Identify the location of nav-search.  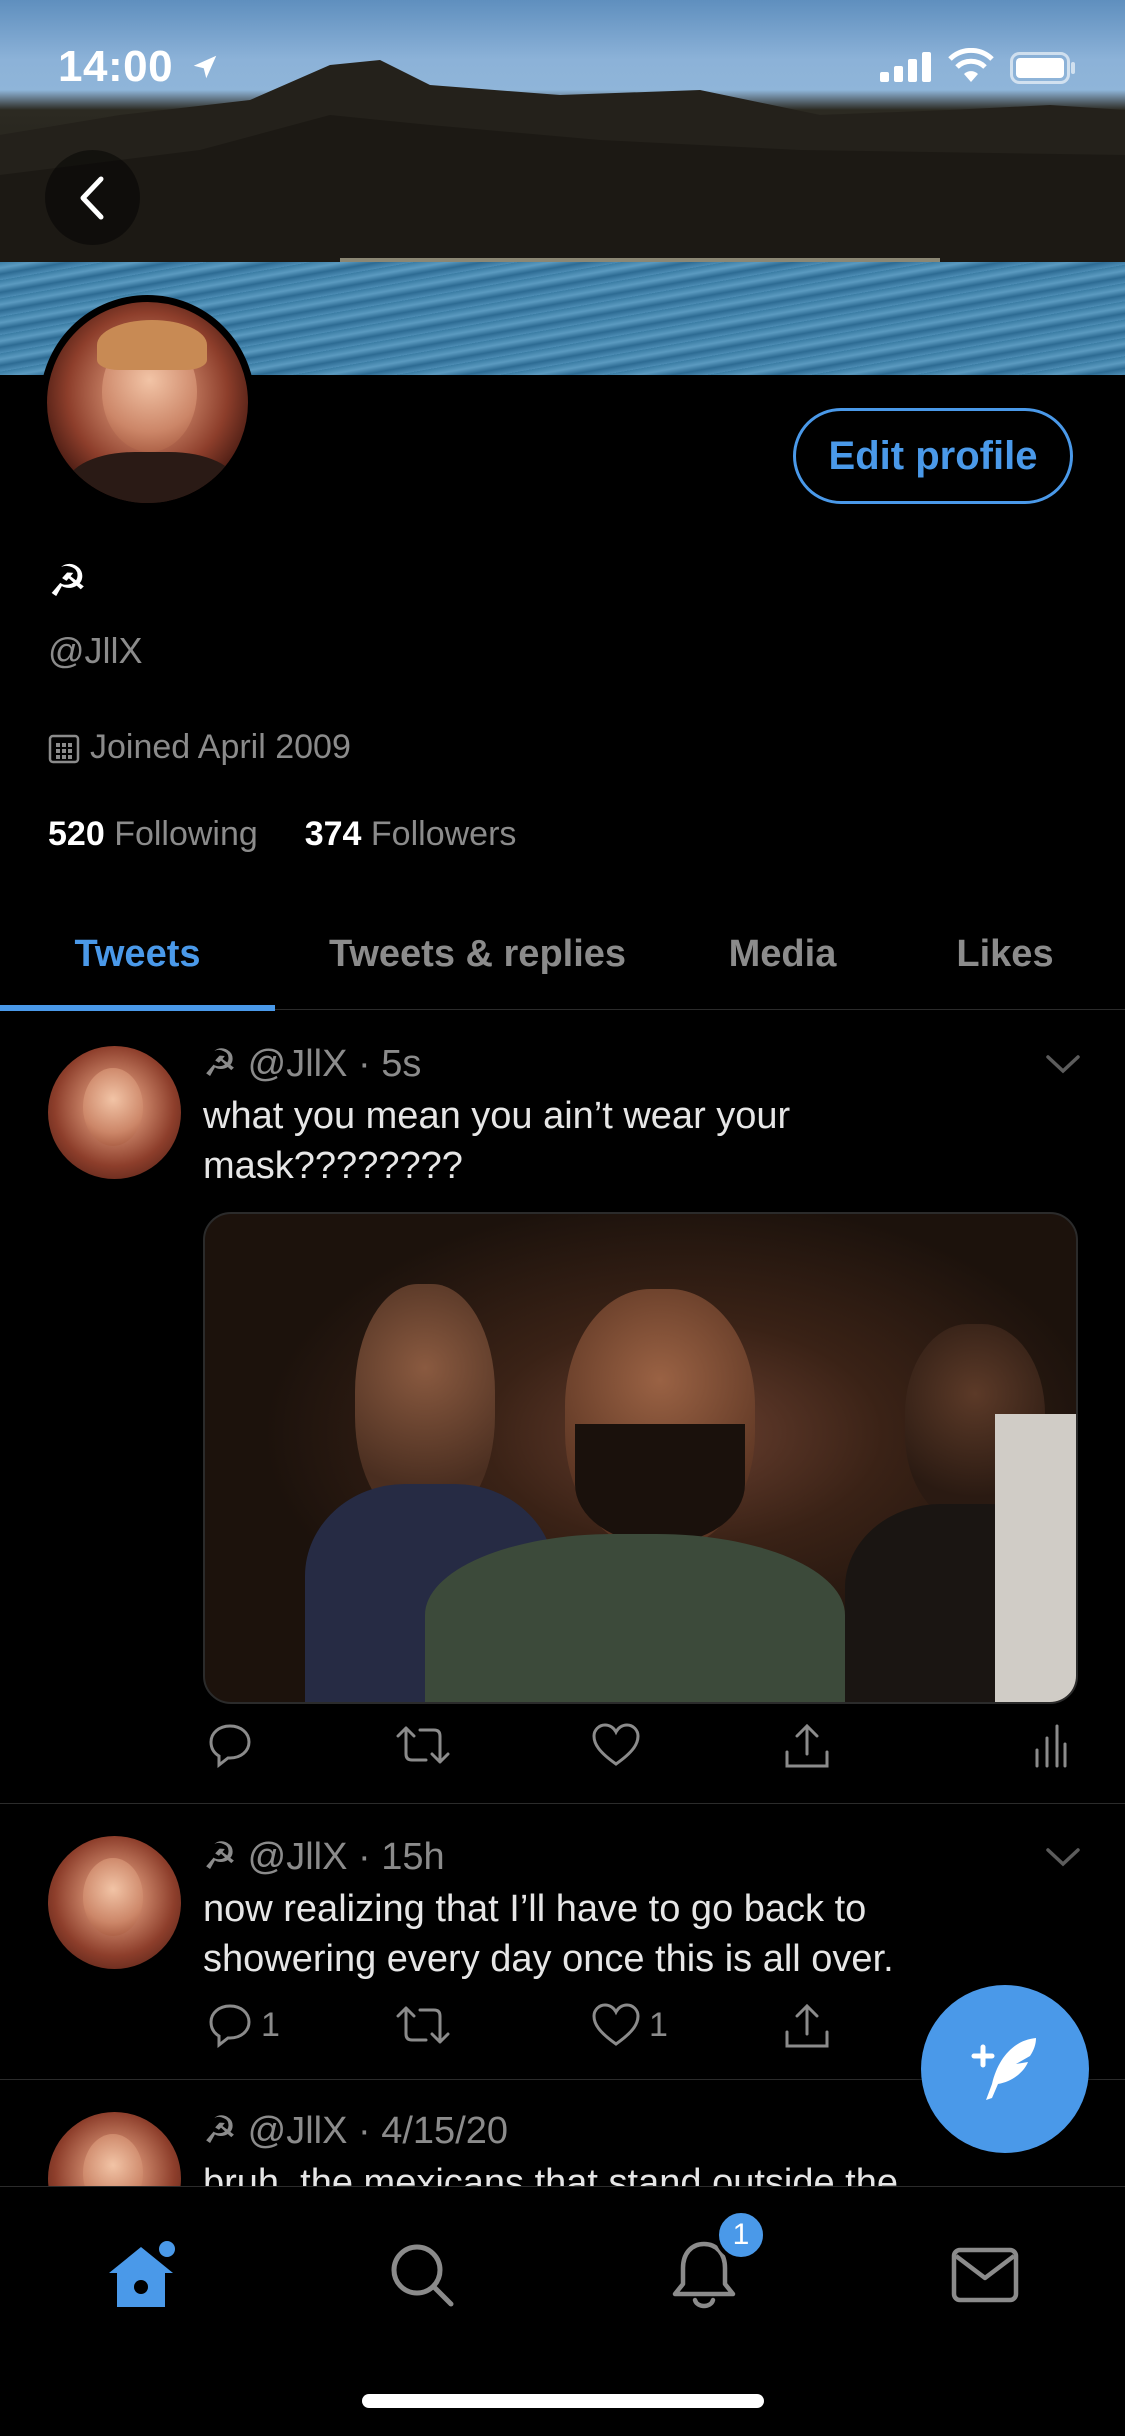
(422, 2275).